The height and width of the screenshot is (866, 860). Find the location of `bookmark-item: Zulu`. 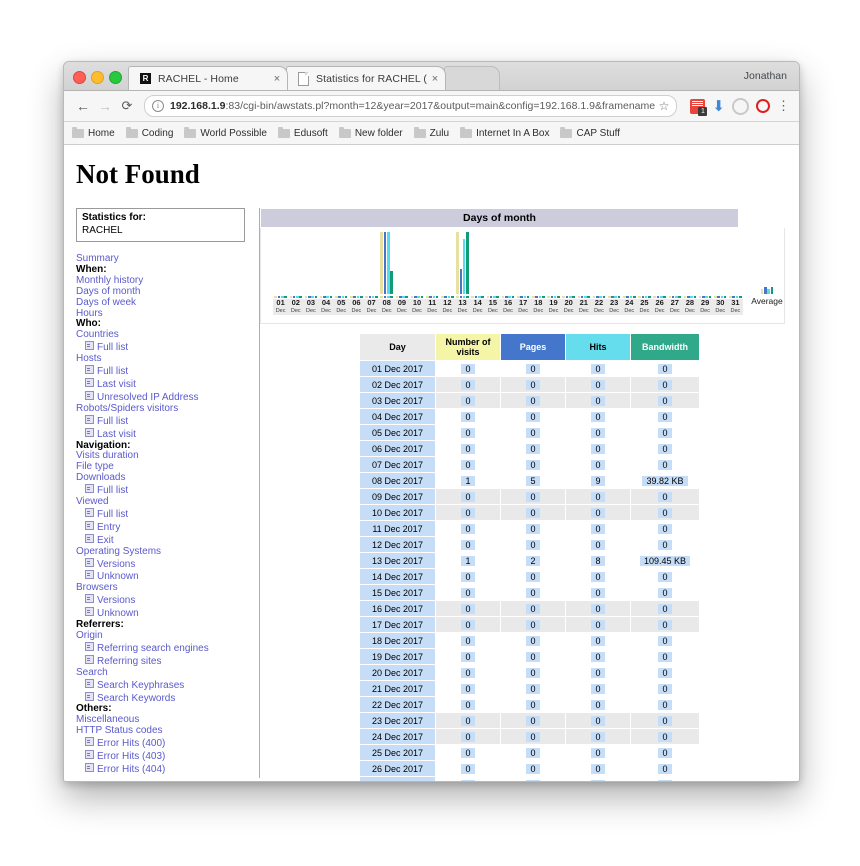

bookmark-item: Zulu is located at coordinates (431, 132).